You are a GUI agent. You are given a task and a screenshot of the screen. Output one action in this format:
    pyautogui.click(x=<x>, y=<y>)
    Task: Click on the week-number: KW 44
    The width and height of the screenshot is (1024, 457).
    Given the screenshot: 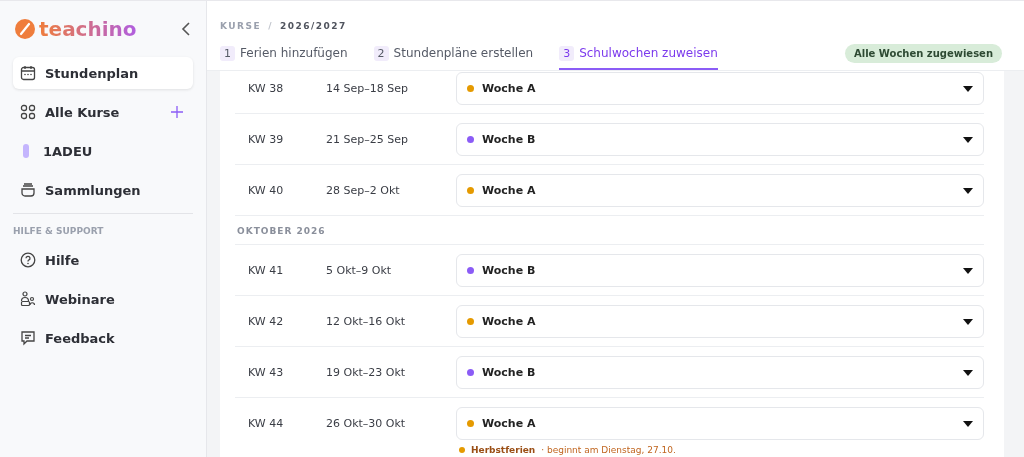 What is the action you would take?
    pyautogui.click(x=266, y=424)
    